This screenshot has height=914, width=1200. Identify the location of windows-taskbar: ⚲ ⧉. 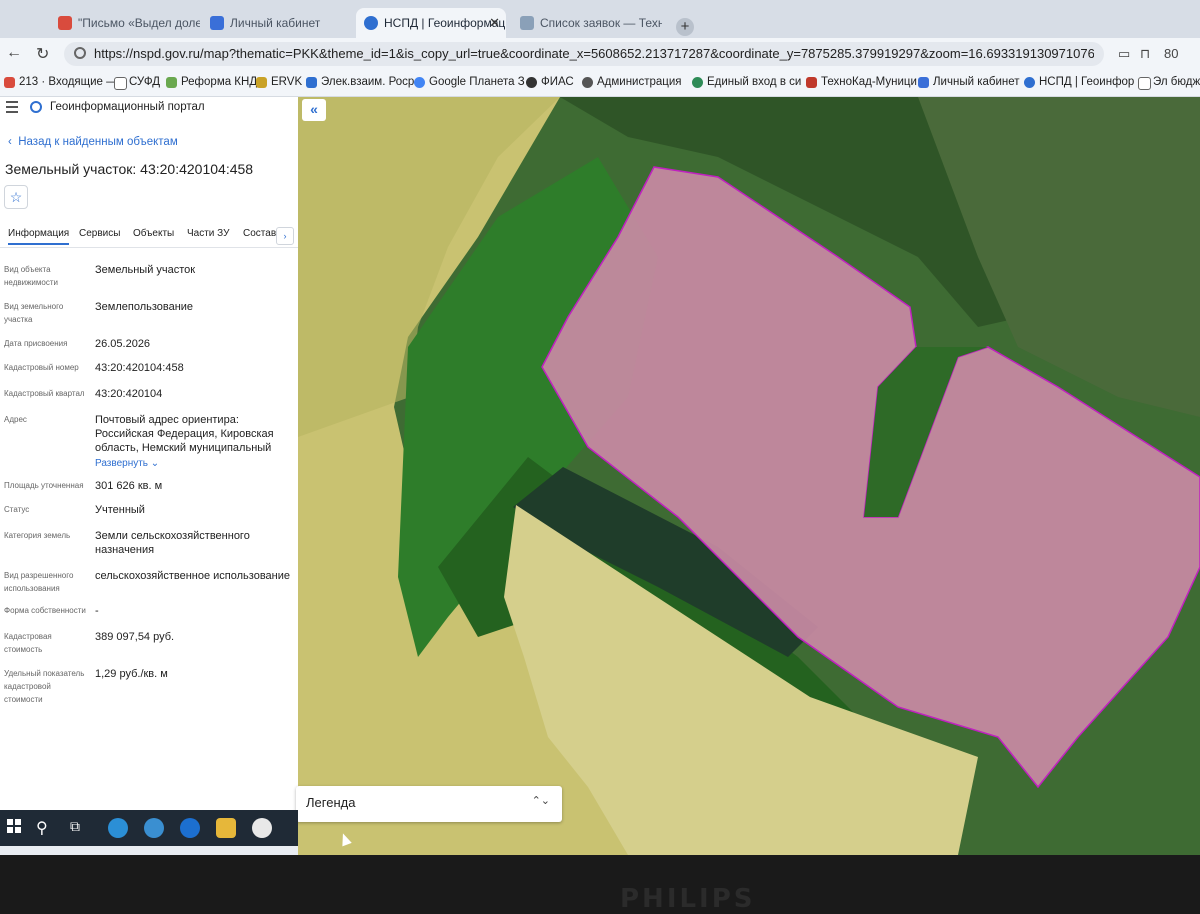
(149, 828).